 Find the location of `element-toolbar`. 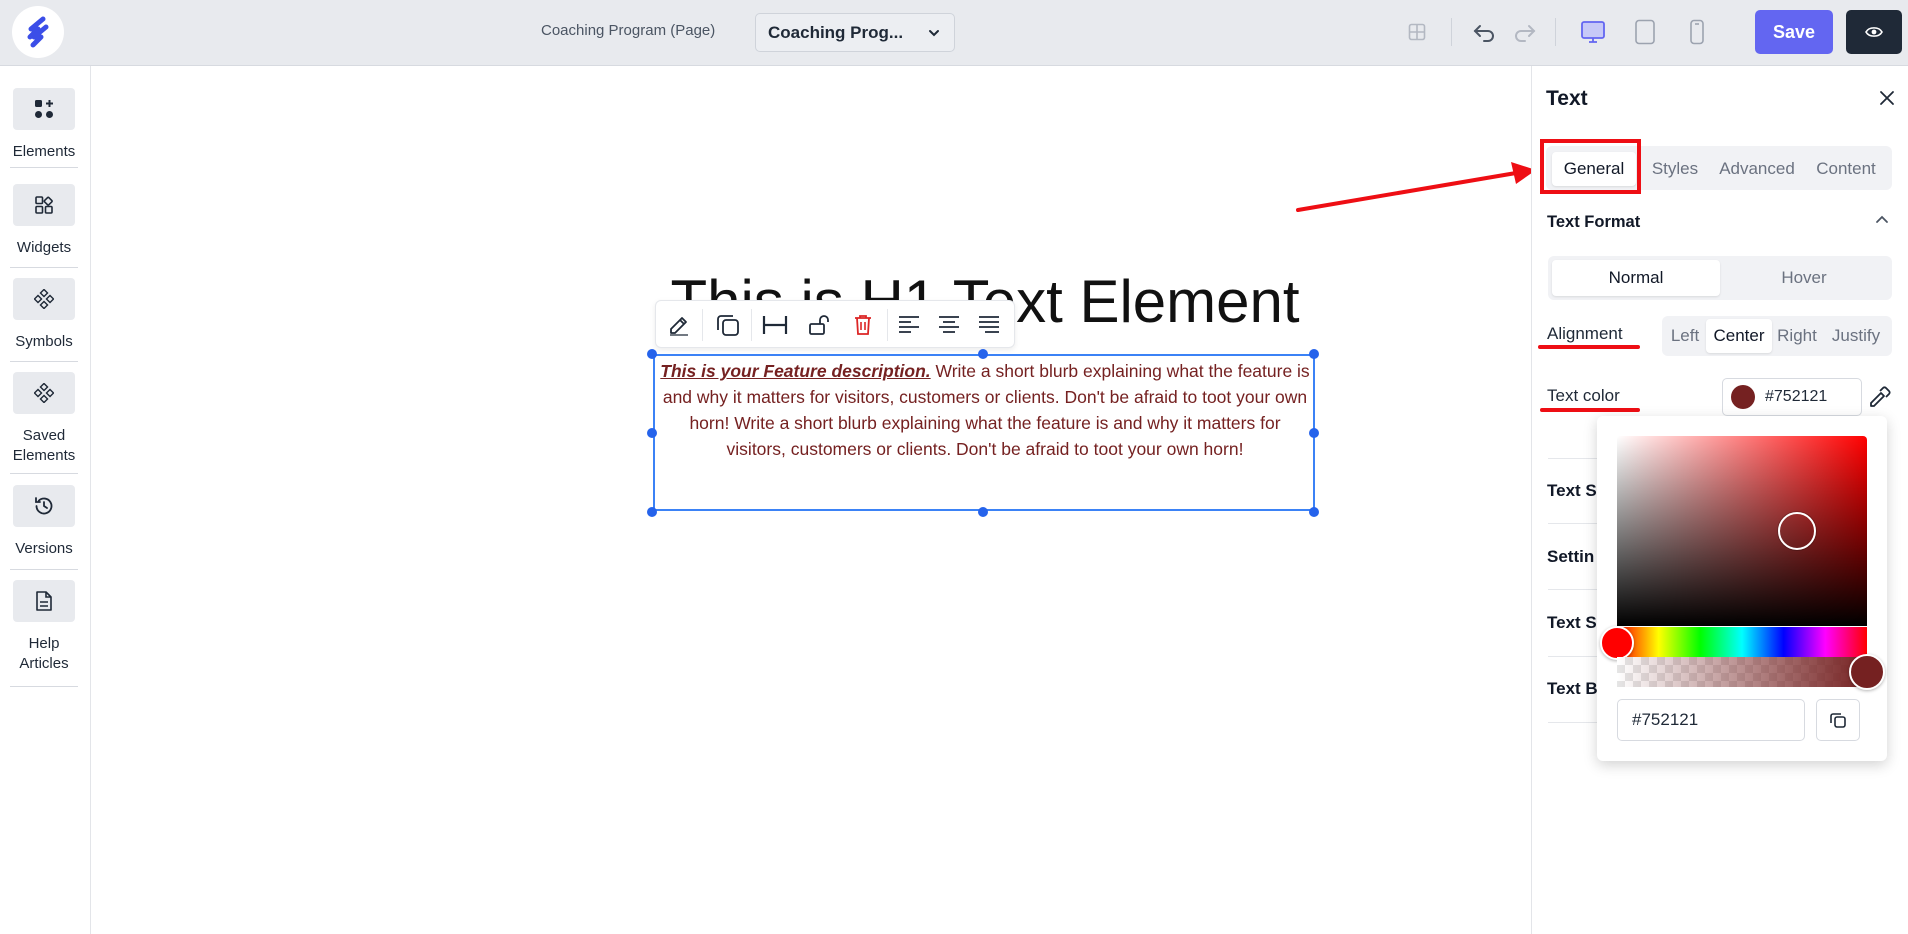

element-toolbar is located at coordinates (835, 324).